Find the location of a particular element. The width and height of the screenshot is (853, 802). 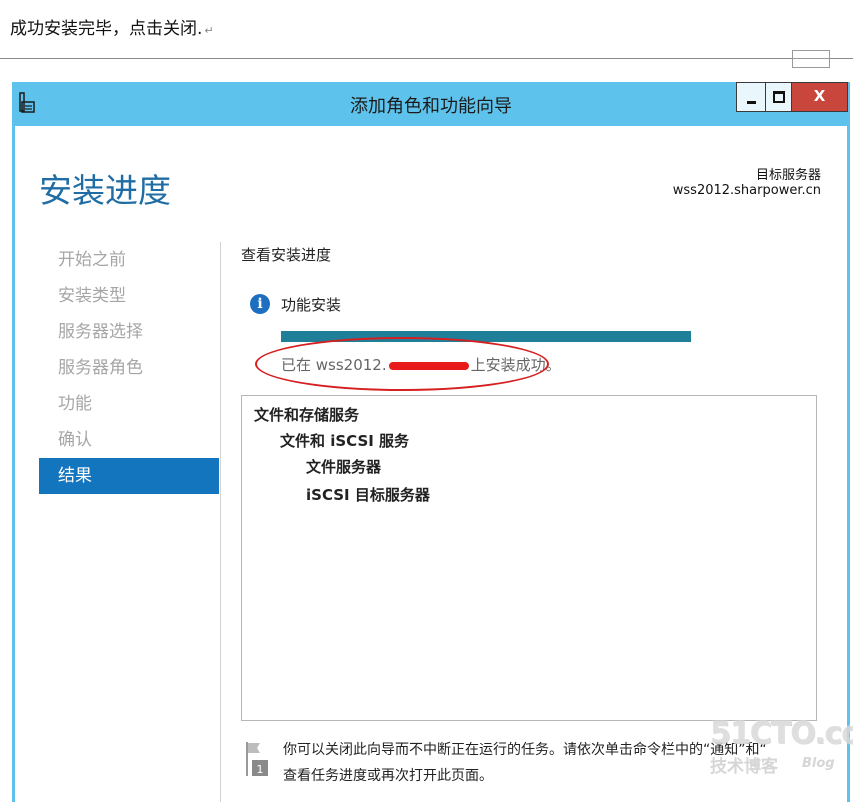

result-item-file-iscsi-services: 文件和 iSCSI 服务 is located at coordinates (345, 441).